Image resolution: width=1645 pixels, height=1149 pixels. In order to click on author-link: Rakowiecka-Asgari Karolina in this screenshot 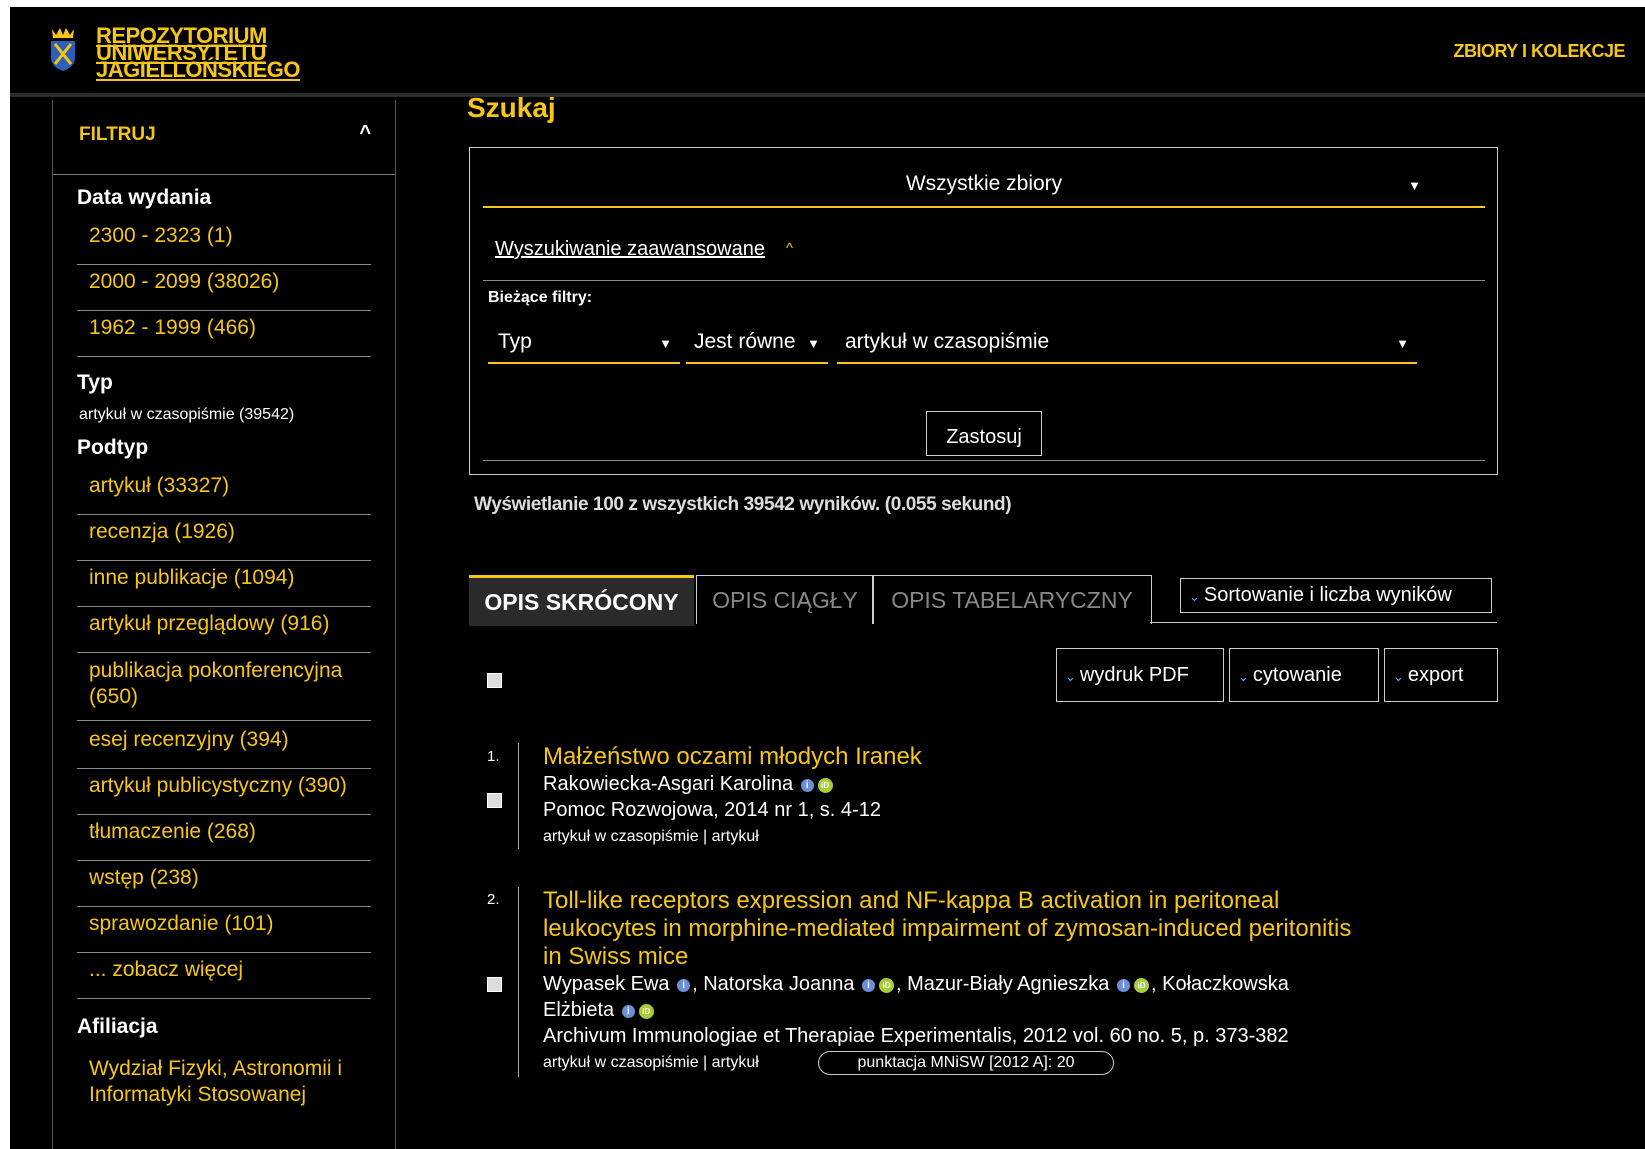, I will do `click(668, 784)`.